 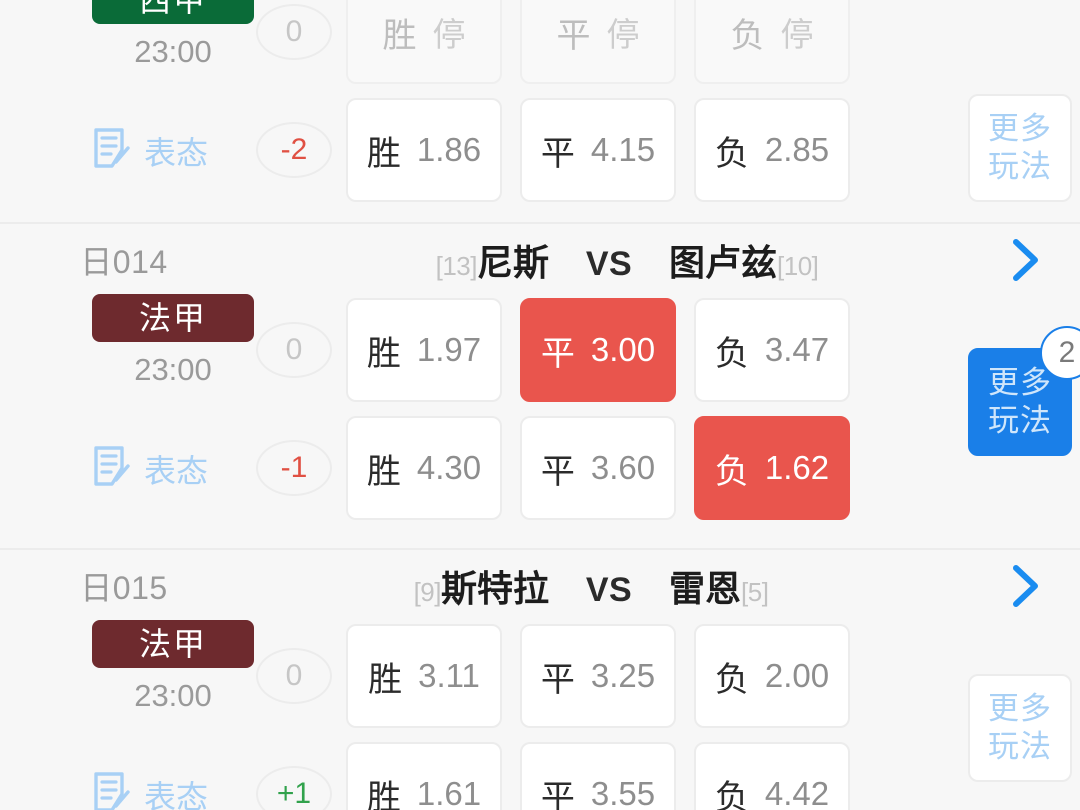 What do you see at coordinates (494, 588) in the screenshot?
I see `home-team-name: 斯特拉` at bounding box center [494, 588].